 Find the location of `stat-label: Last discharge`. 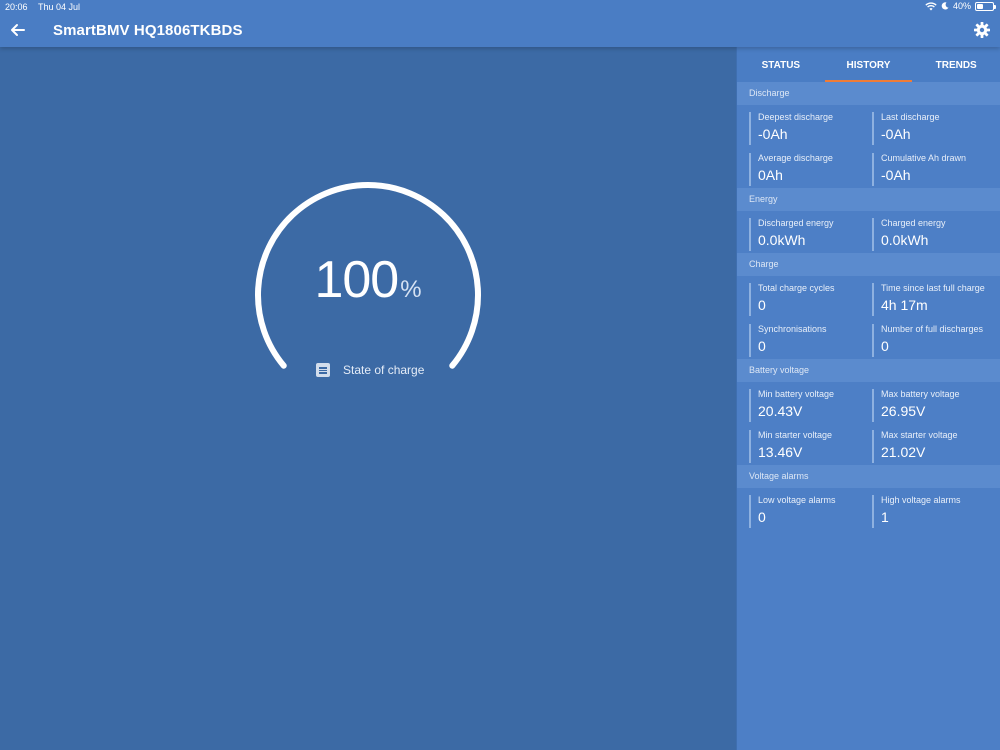

stat-label: Last discharge is located at coordinates (910, 117).